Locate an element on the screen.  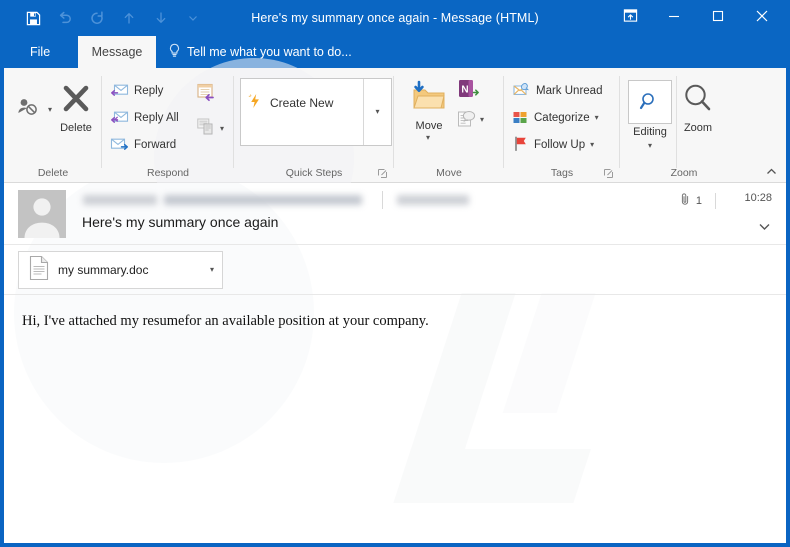
close-button is located at coordinates (762, 18).